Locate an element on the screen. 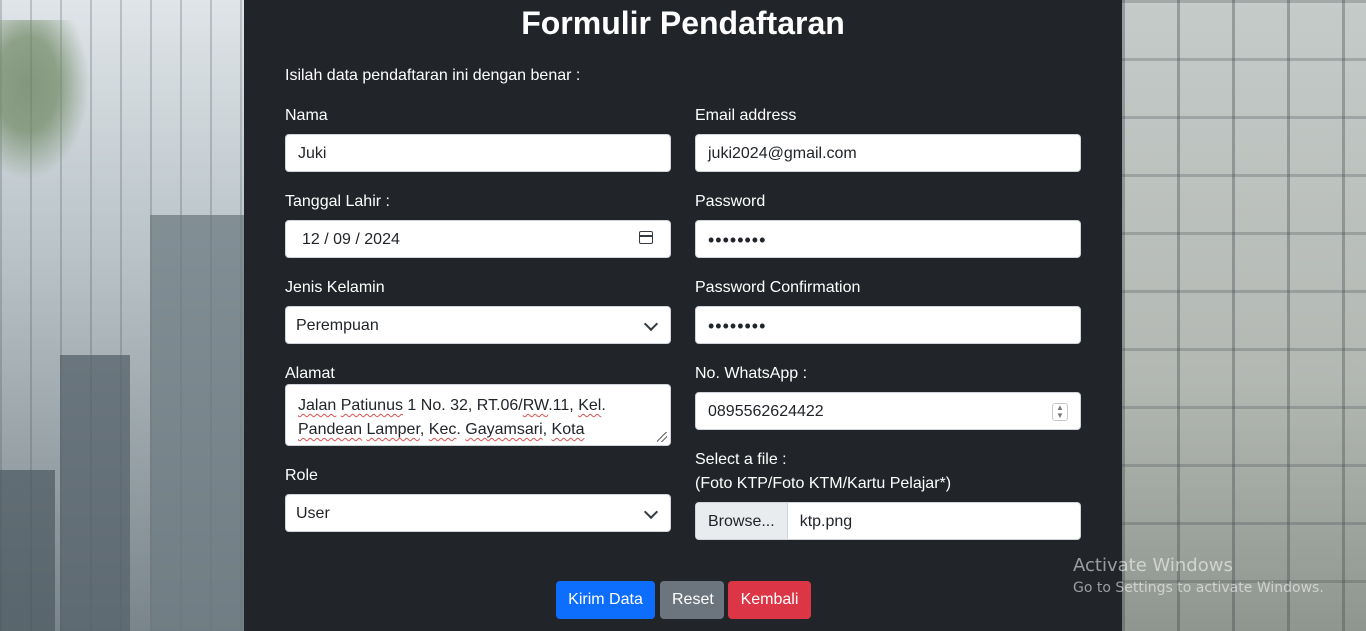 The image size is (1366, 631). calendar-icon is located at coordinates (646, 237).